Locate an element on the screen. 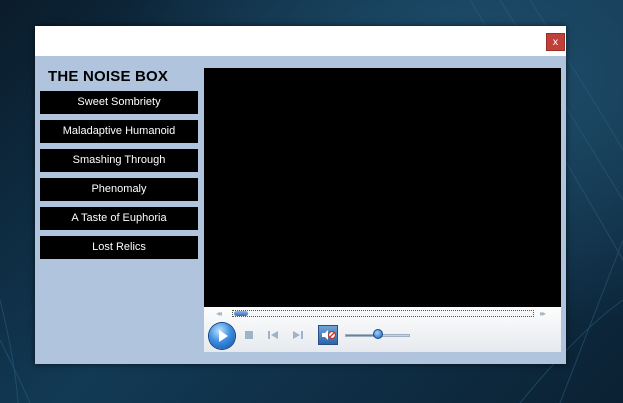 This screenshot has height=403, width=623. play-icon is located at coordinates (223, 336).